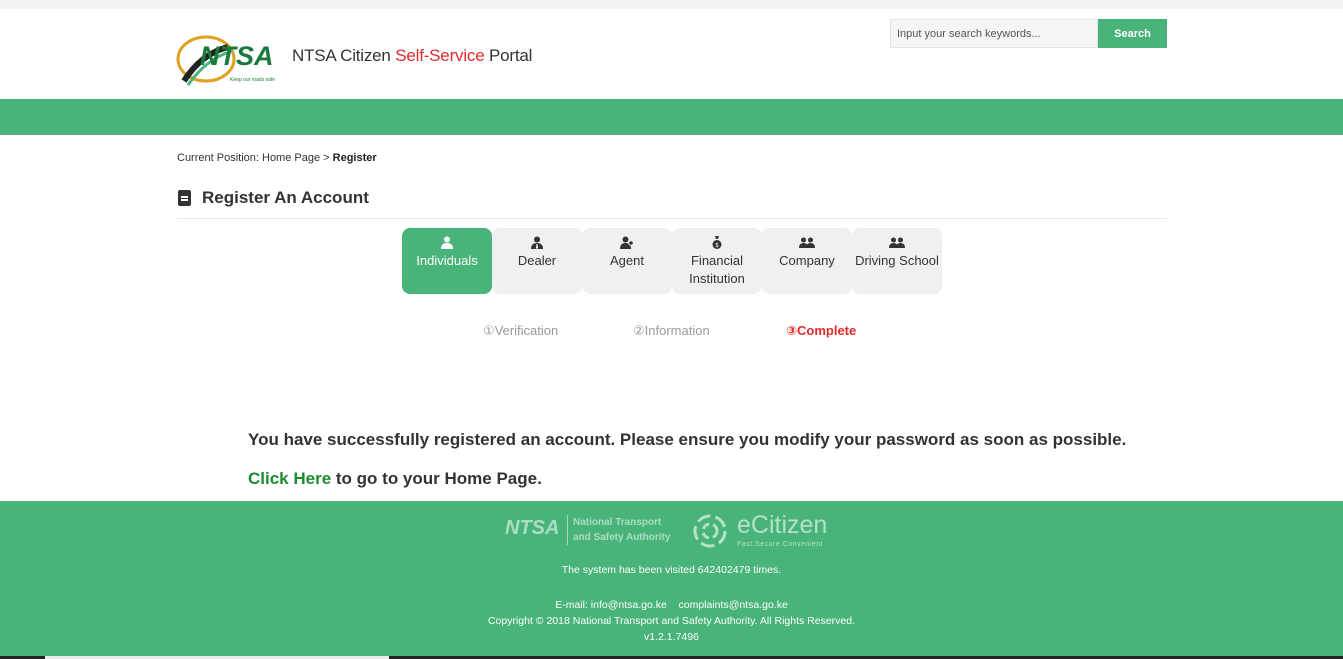  I want to click on svg-text: NTSA, so click(237, 56).